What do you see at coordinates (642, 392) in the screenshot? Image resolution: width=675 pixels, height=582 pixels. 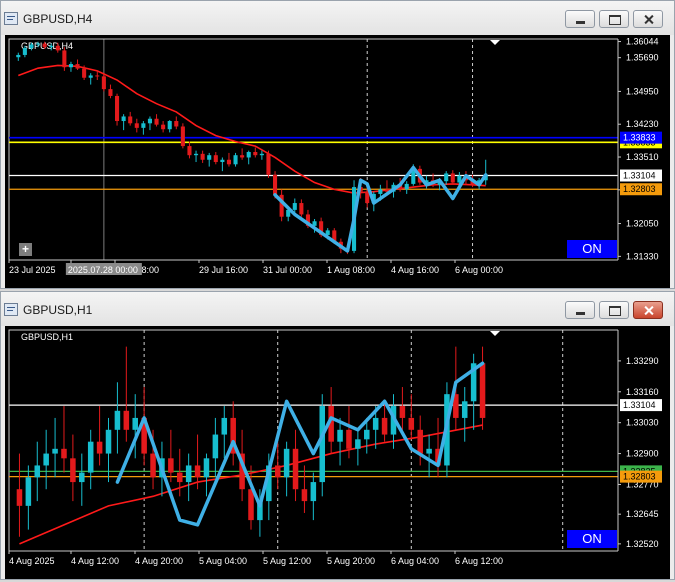 I see `price-tick-label: 1.33160` at bounding box center [642, 392].